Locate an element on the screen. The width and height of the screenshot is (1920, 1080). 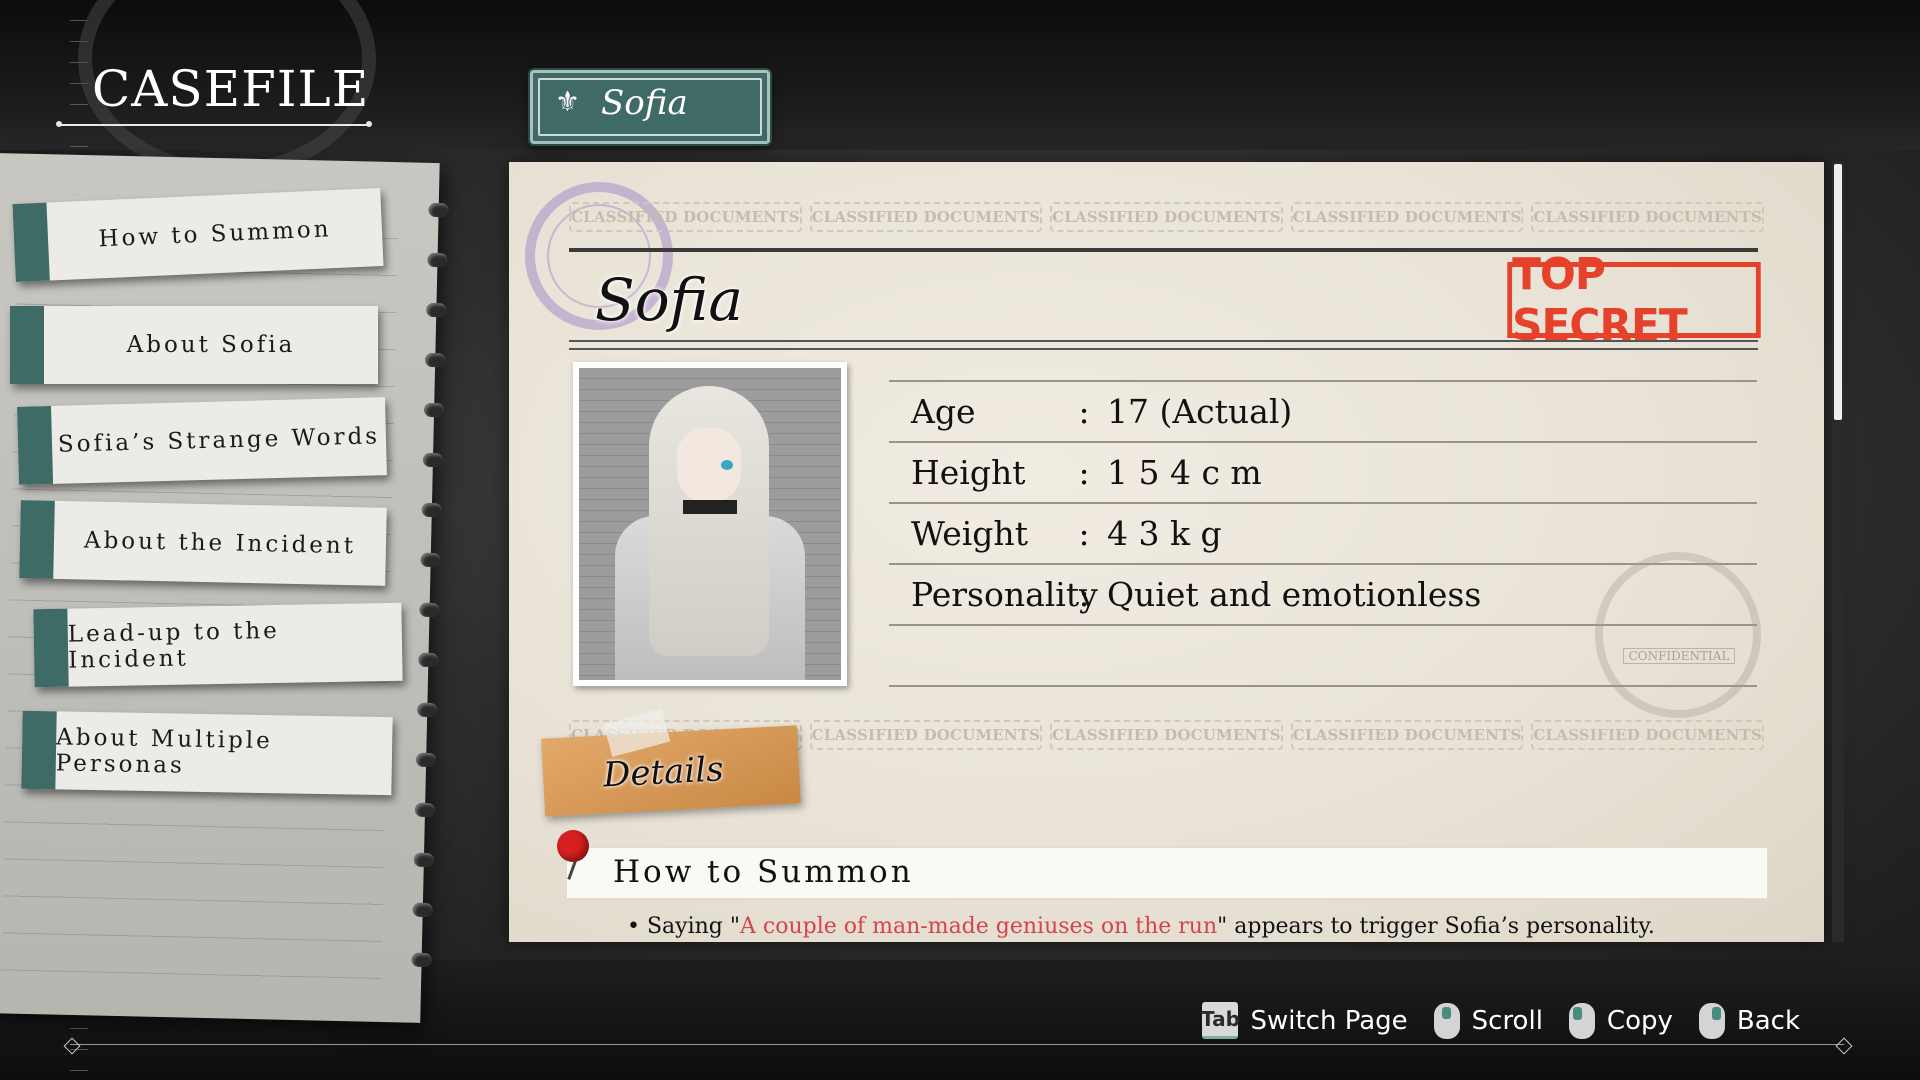
portrait-collar is located at coordinates (710, 507).